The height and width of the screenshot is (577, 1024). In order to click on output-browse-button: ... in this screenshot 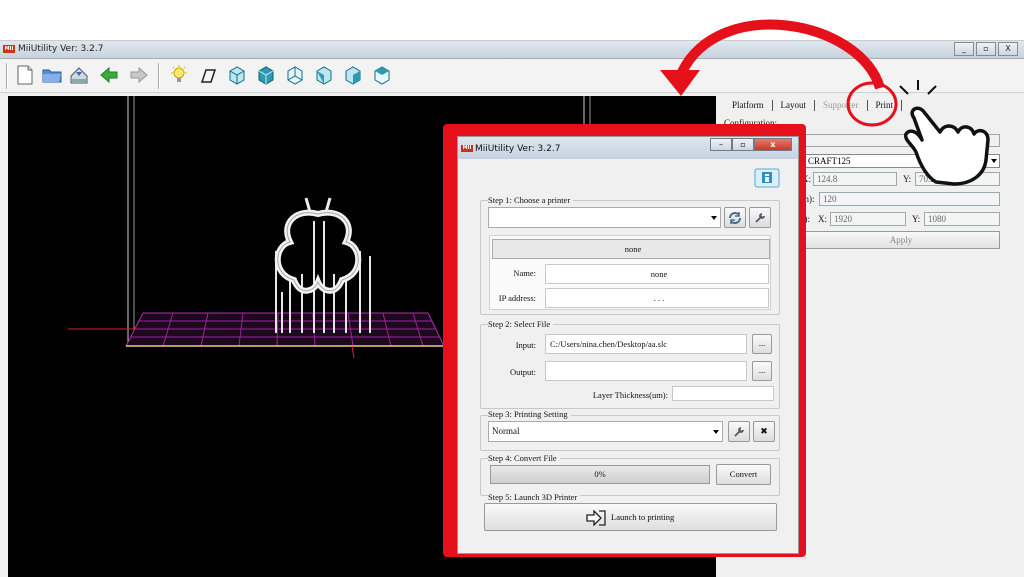, I will do `click(762, 371)`.